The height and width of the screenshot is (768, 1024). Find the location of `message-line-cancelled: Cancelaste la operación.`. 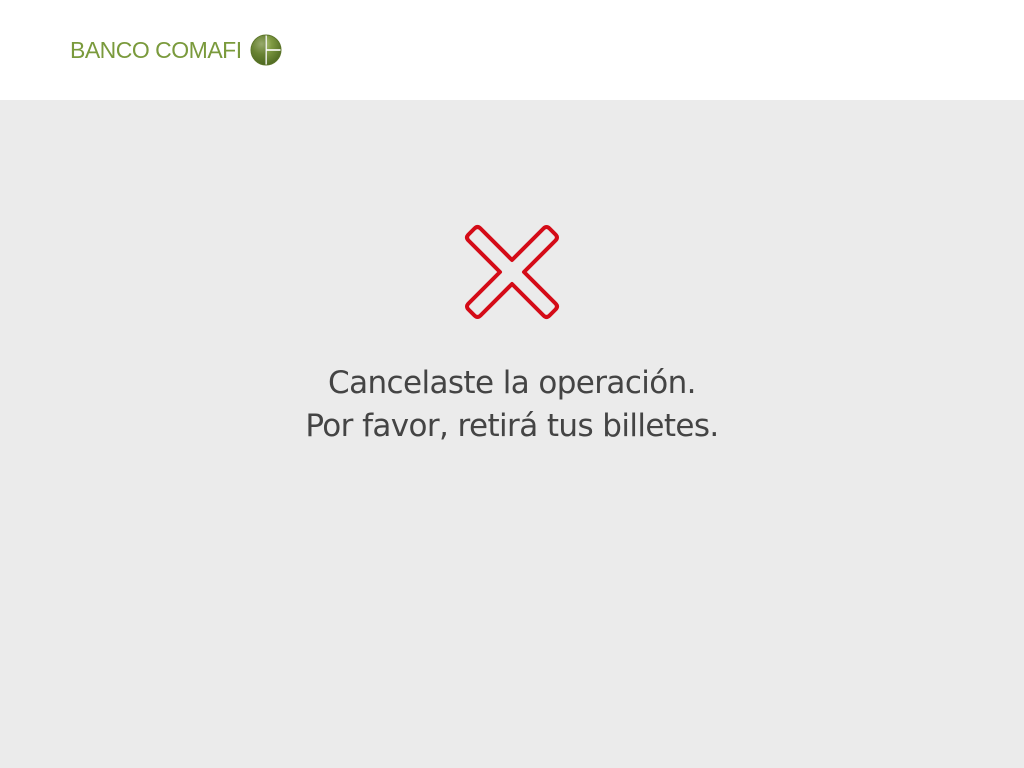

message-line-cancelled: Cancelaste la operación. is located at coordinates (512, 383).